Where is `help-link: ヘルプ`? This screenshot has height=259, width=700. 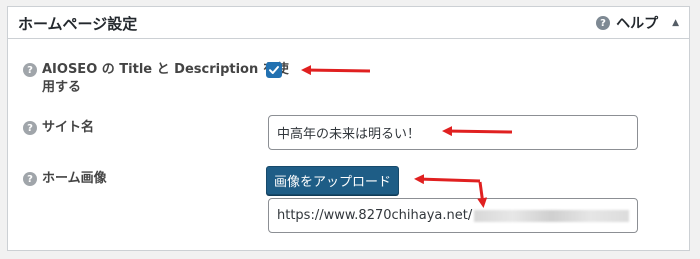
help-link: ヘルプ is located at coordinates (637, 23).